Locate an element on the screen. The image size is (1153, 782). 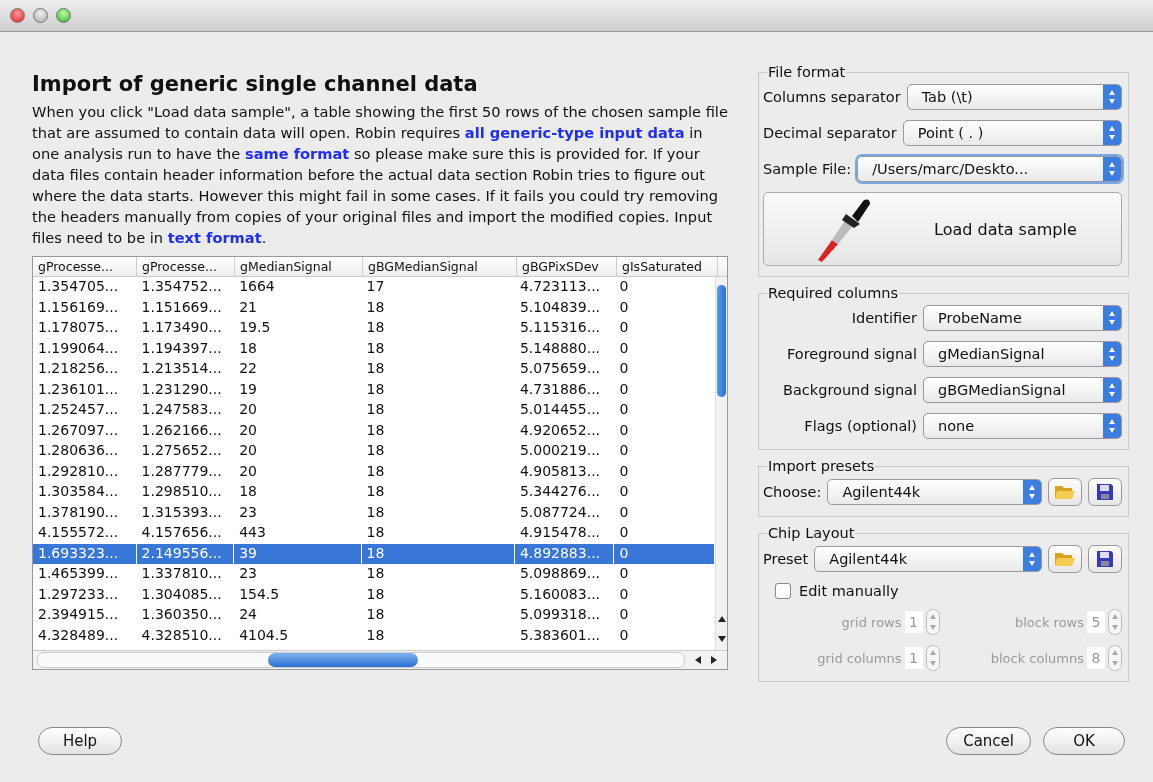
field-label: Sample File: is located at coordinates (807, 169).